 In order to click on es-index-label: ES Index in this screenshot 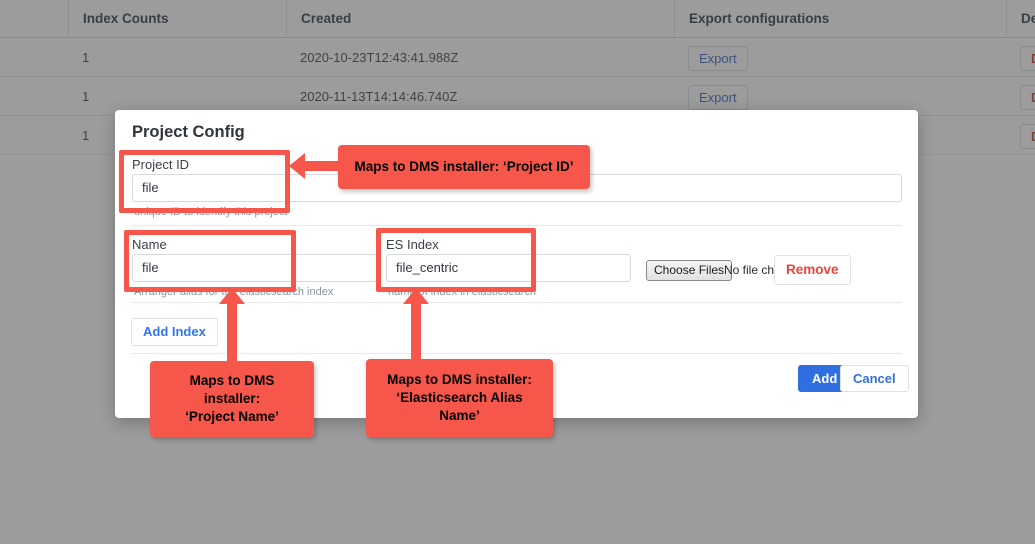, I will do `click(412, 244)`.